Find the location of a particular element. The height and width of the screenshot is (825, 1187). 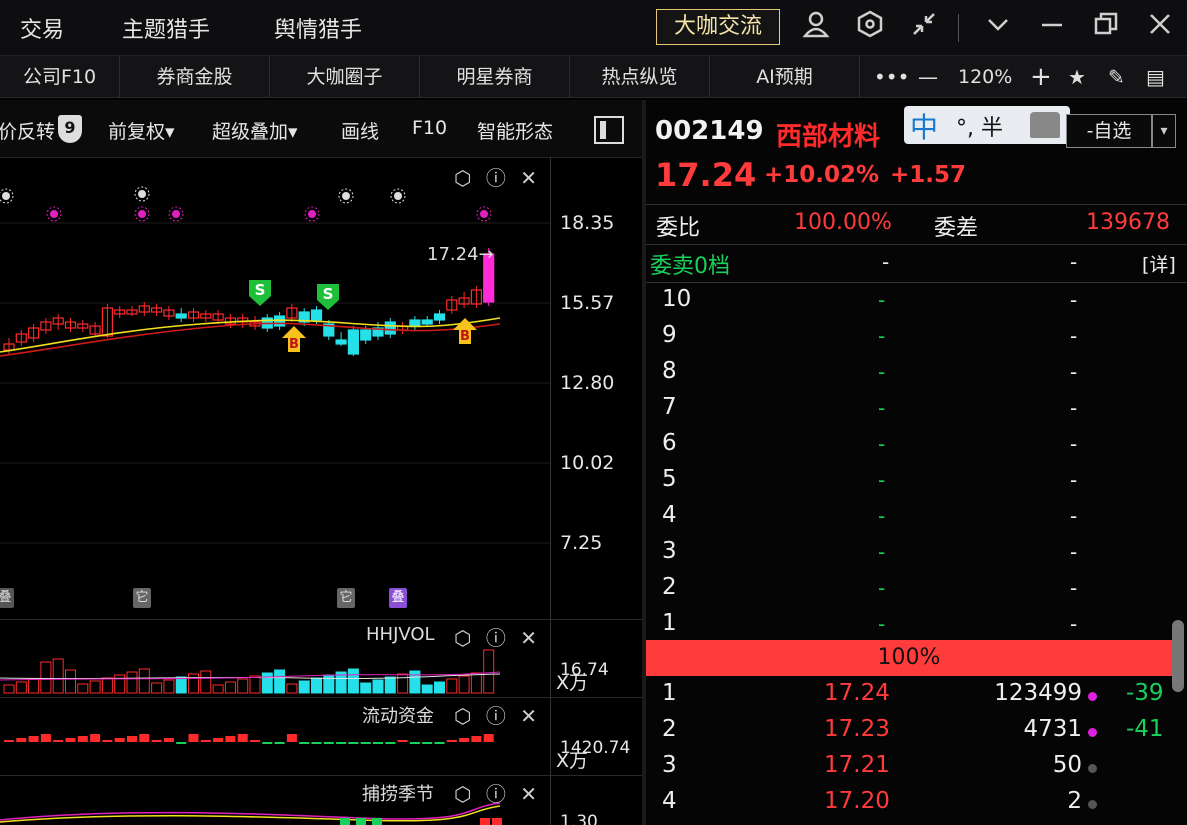

nav-theme-hunter: 主题猎手 is located at coordinates (166, 28).